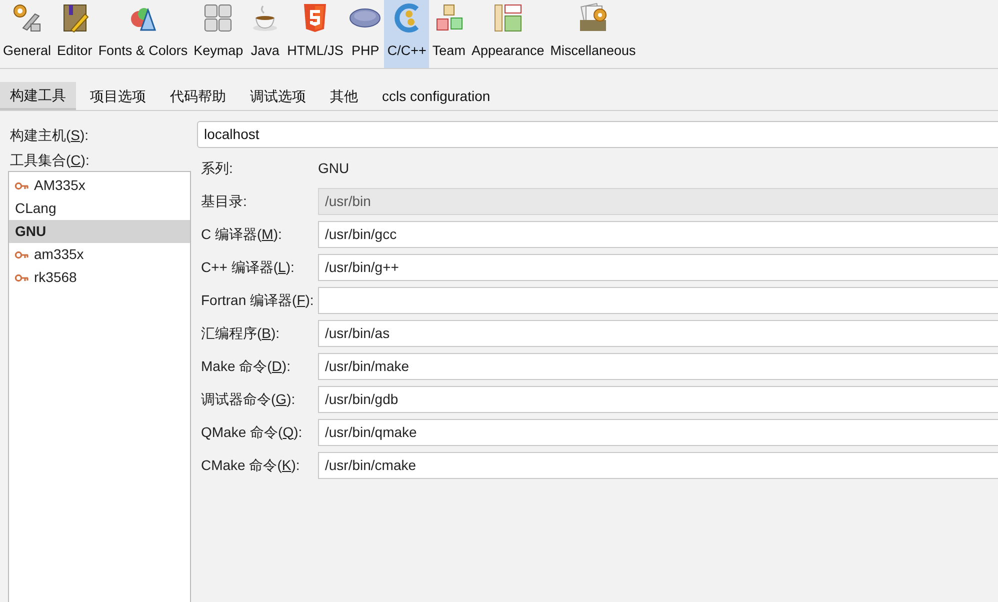 The image size is (998, 602). What do you see at coordinates (49, 135) in the screenshot?
I see `build-host-label: 构建主机(S):` at bounding box center [49, 135].